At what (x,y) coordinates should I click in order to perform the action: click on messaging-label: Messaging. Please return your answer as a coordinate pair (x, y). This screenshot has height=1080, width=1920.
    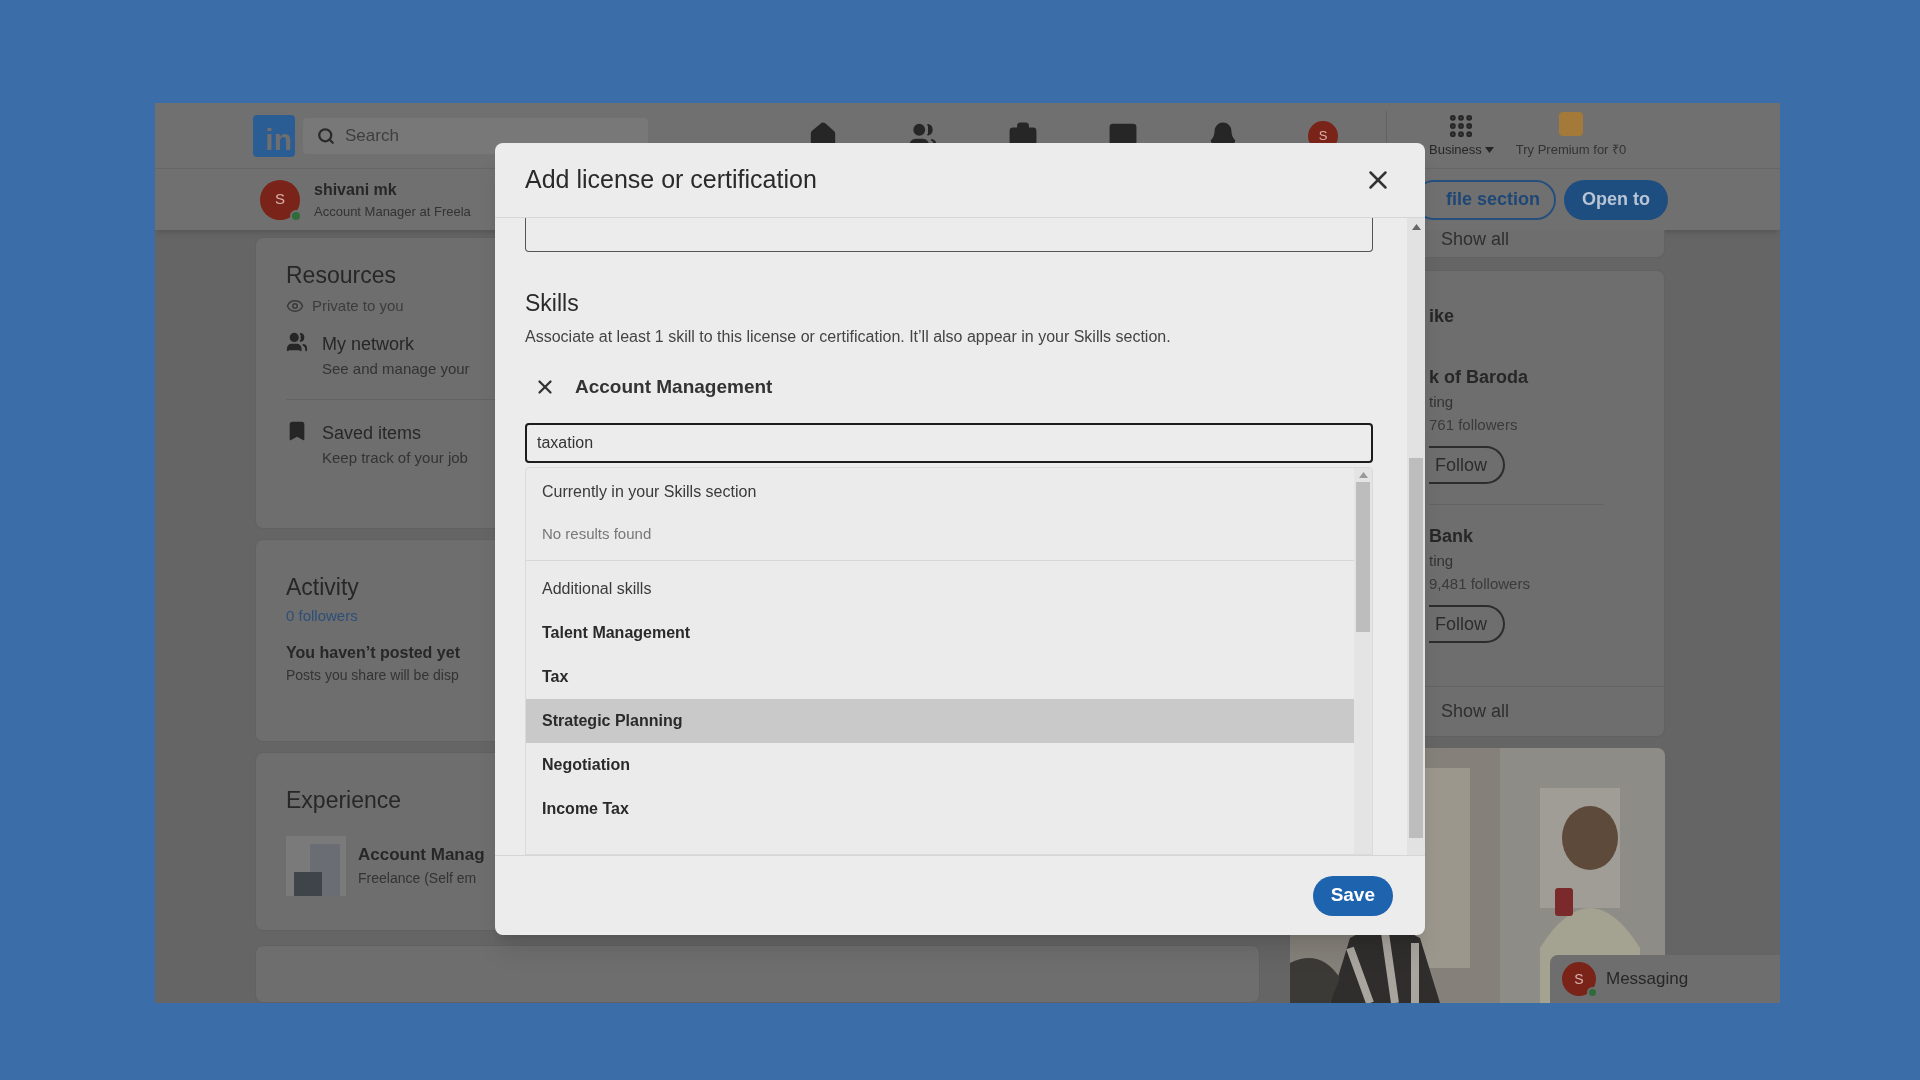
    Looking at the image, I should click on (1647, 979).